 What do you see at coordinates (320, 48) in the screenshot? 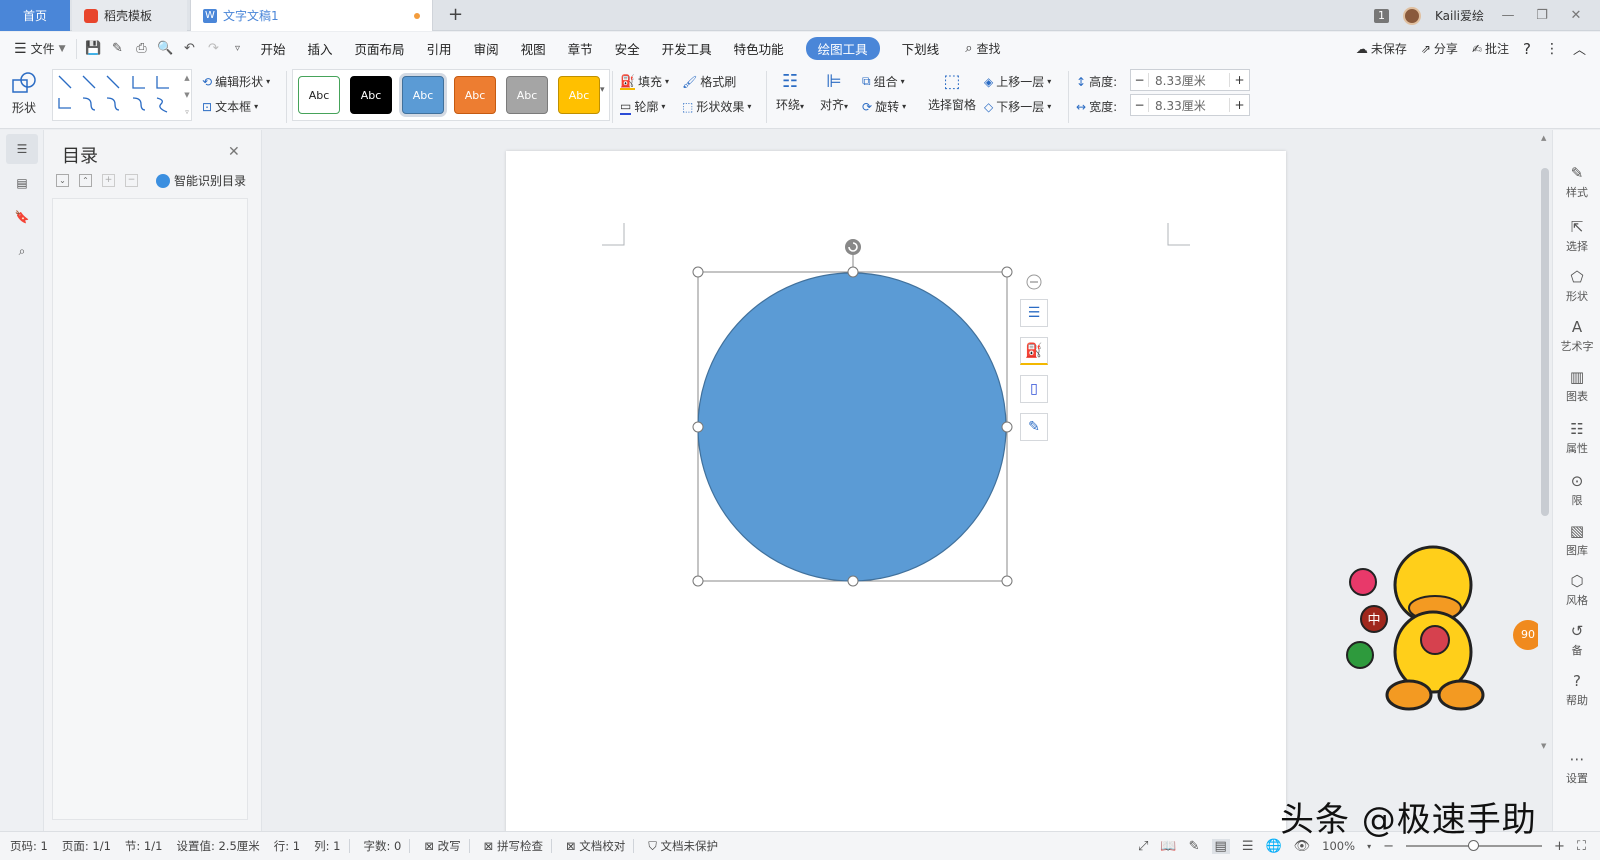
I see `ribbon-tab-1: 插入` at bounding box center [320, 48].